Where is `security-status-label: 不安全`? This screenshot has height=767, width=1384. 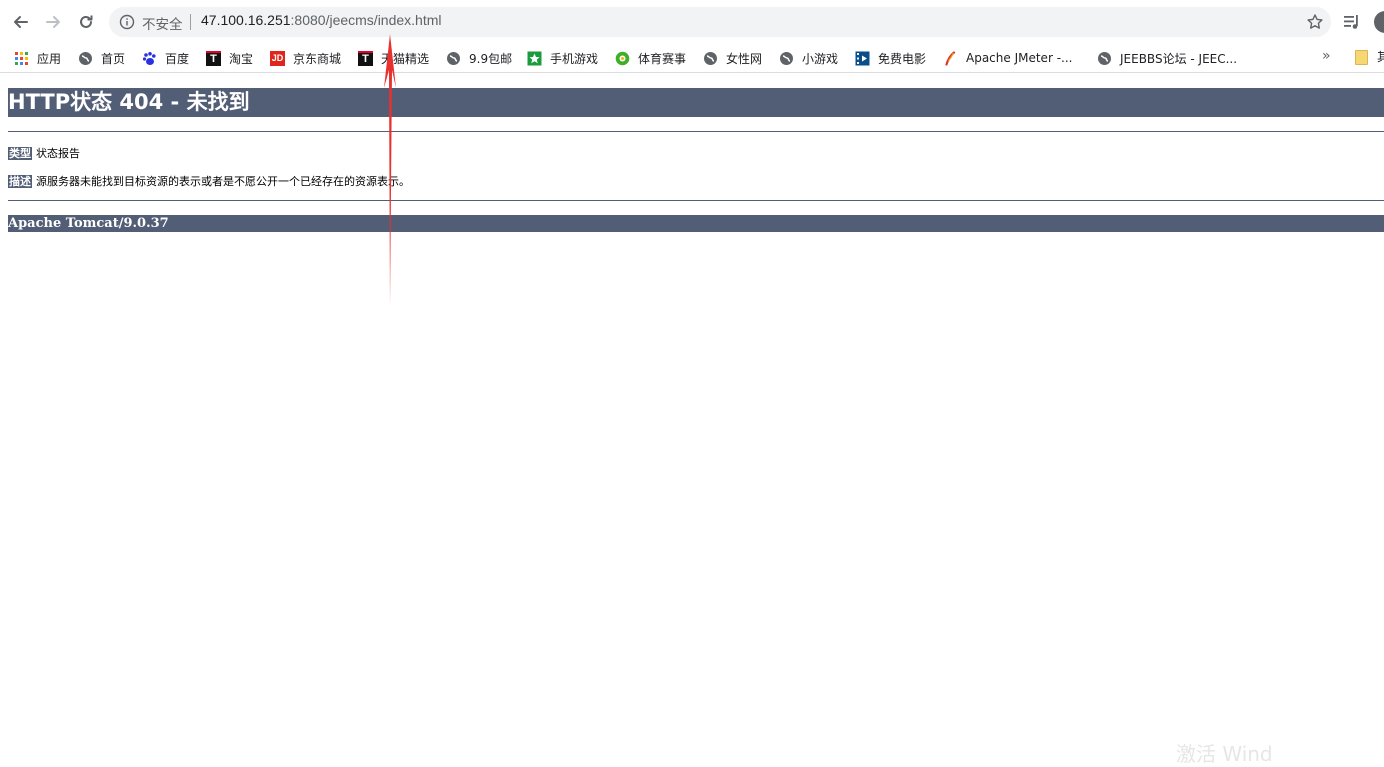 security-status-label: 不安全 is located at coordinates (162, 23).